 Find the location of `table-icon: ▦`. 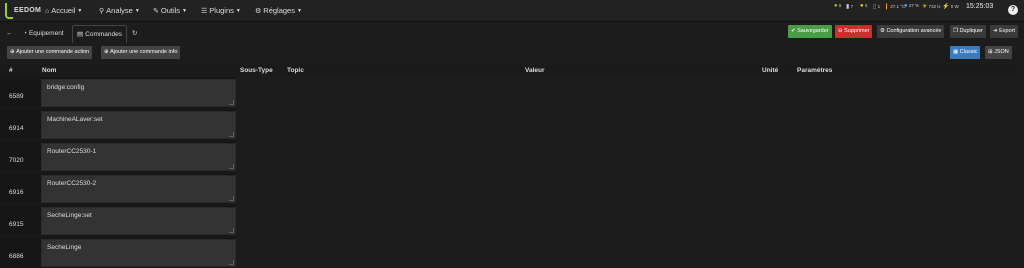

table-icon: ▦ is located at coordinates (956, 52).